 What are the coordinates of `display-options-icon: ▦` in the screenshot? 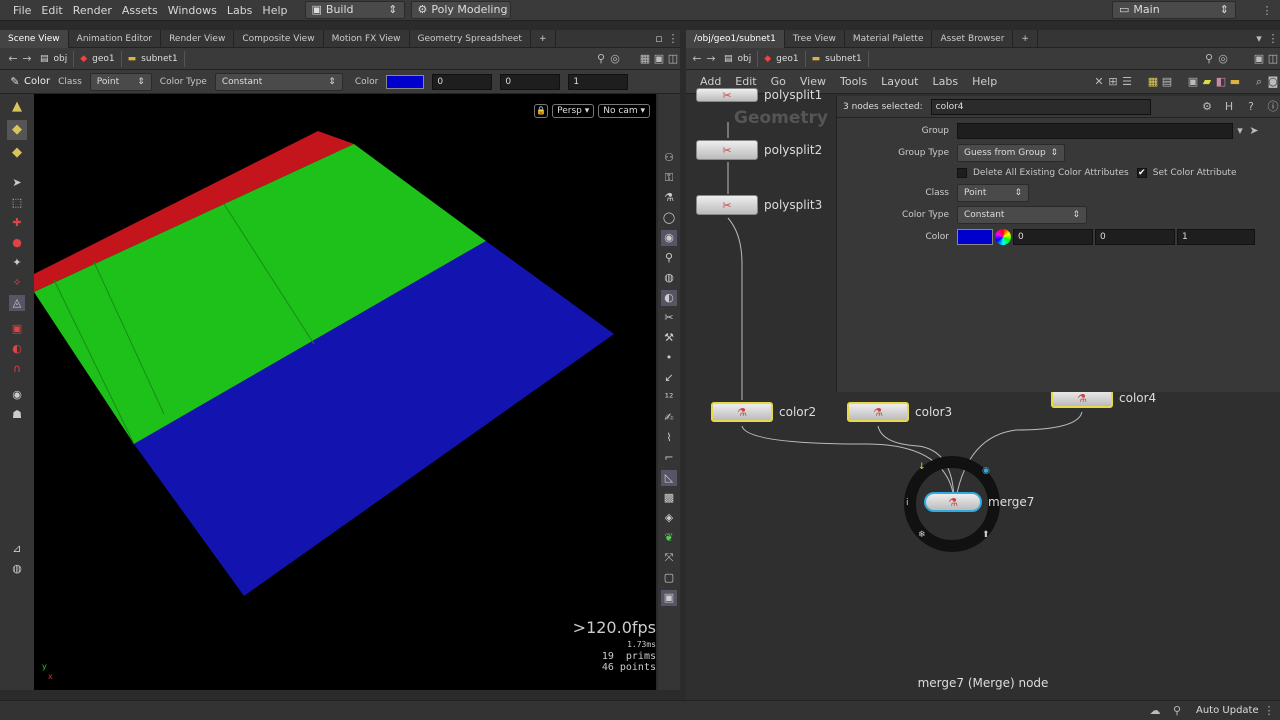 It's located at (645, 59).